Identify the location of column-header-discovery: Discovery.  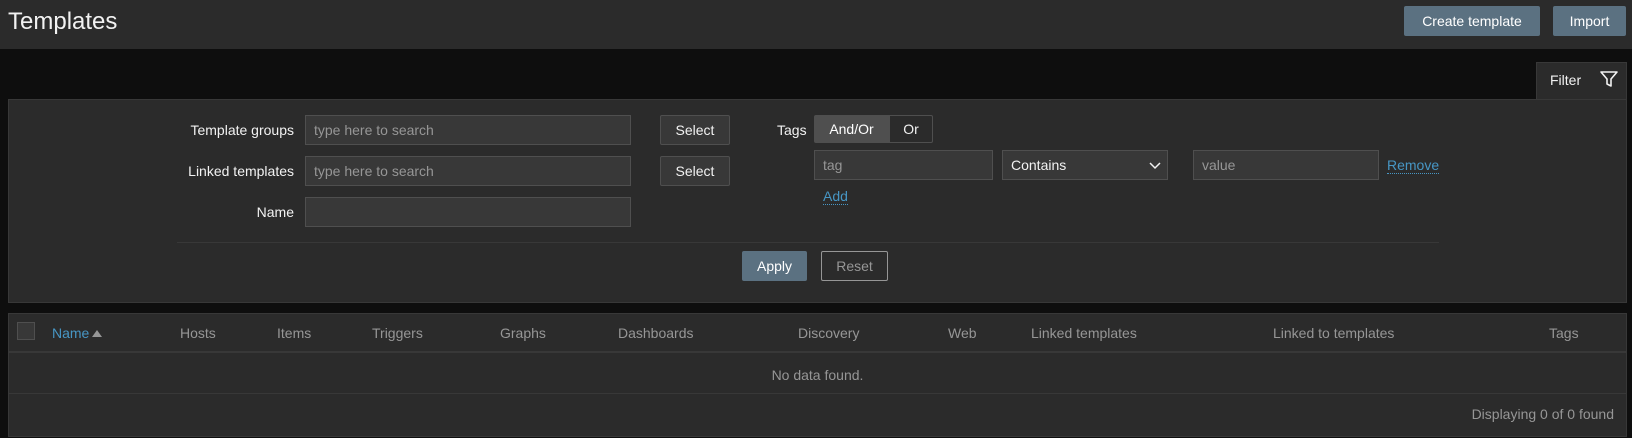
(829, 333).